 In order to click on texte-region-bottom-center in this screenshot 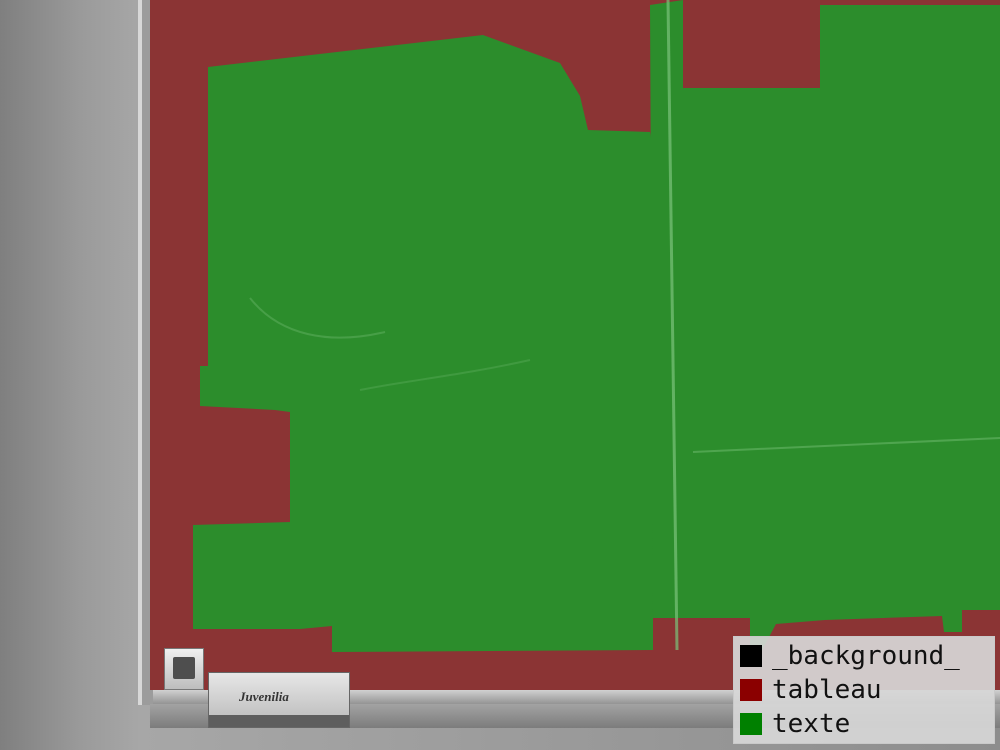, I will do `click(787, 582)`.